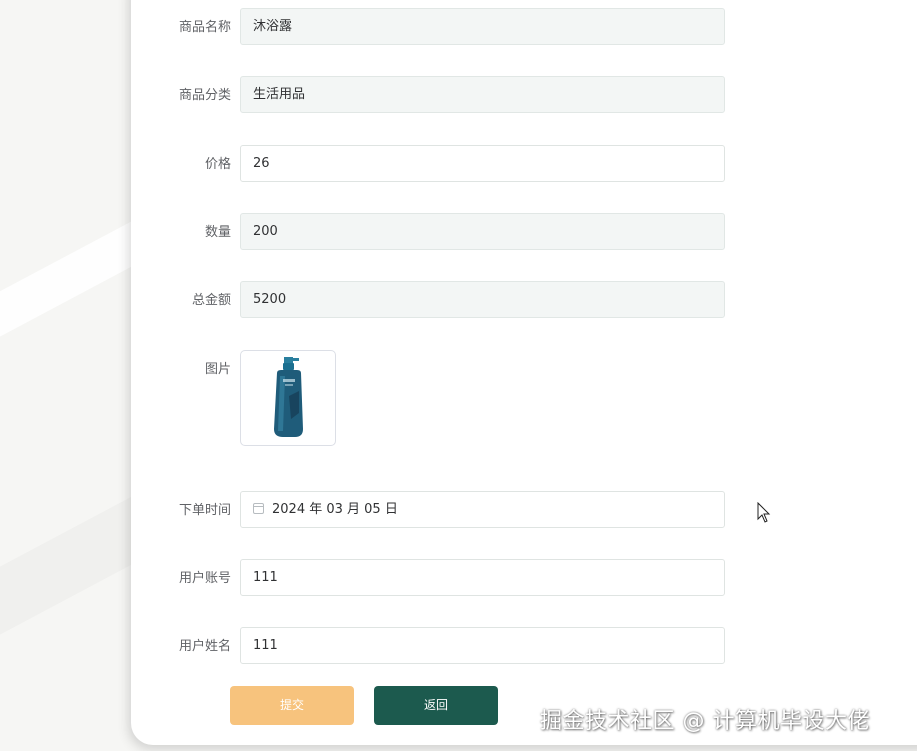  I want to click on form-row-total: 总金额 5200, so click(481, 301).